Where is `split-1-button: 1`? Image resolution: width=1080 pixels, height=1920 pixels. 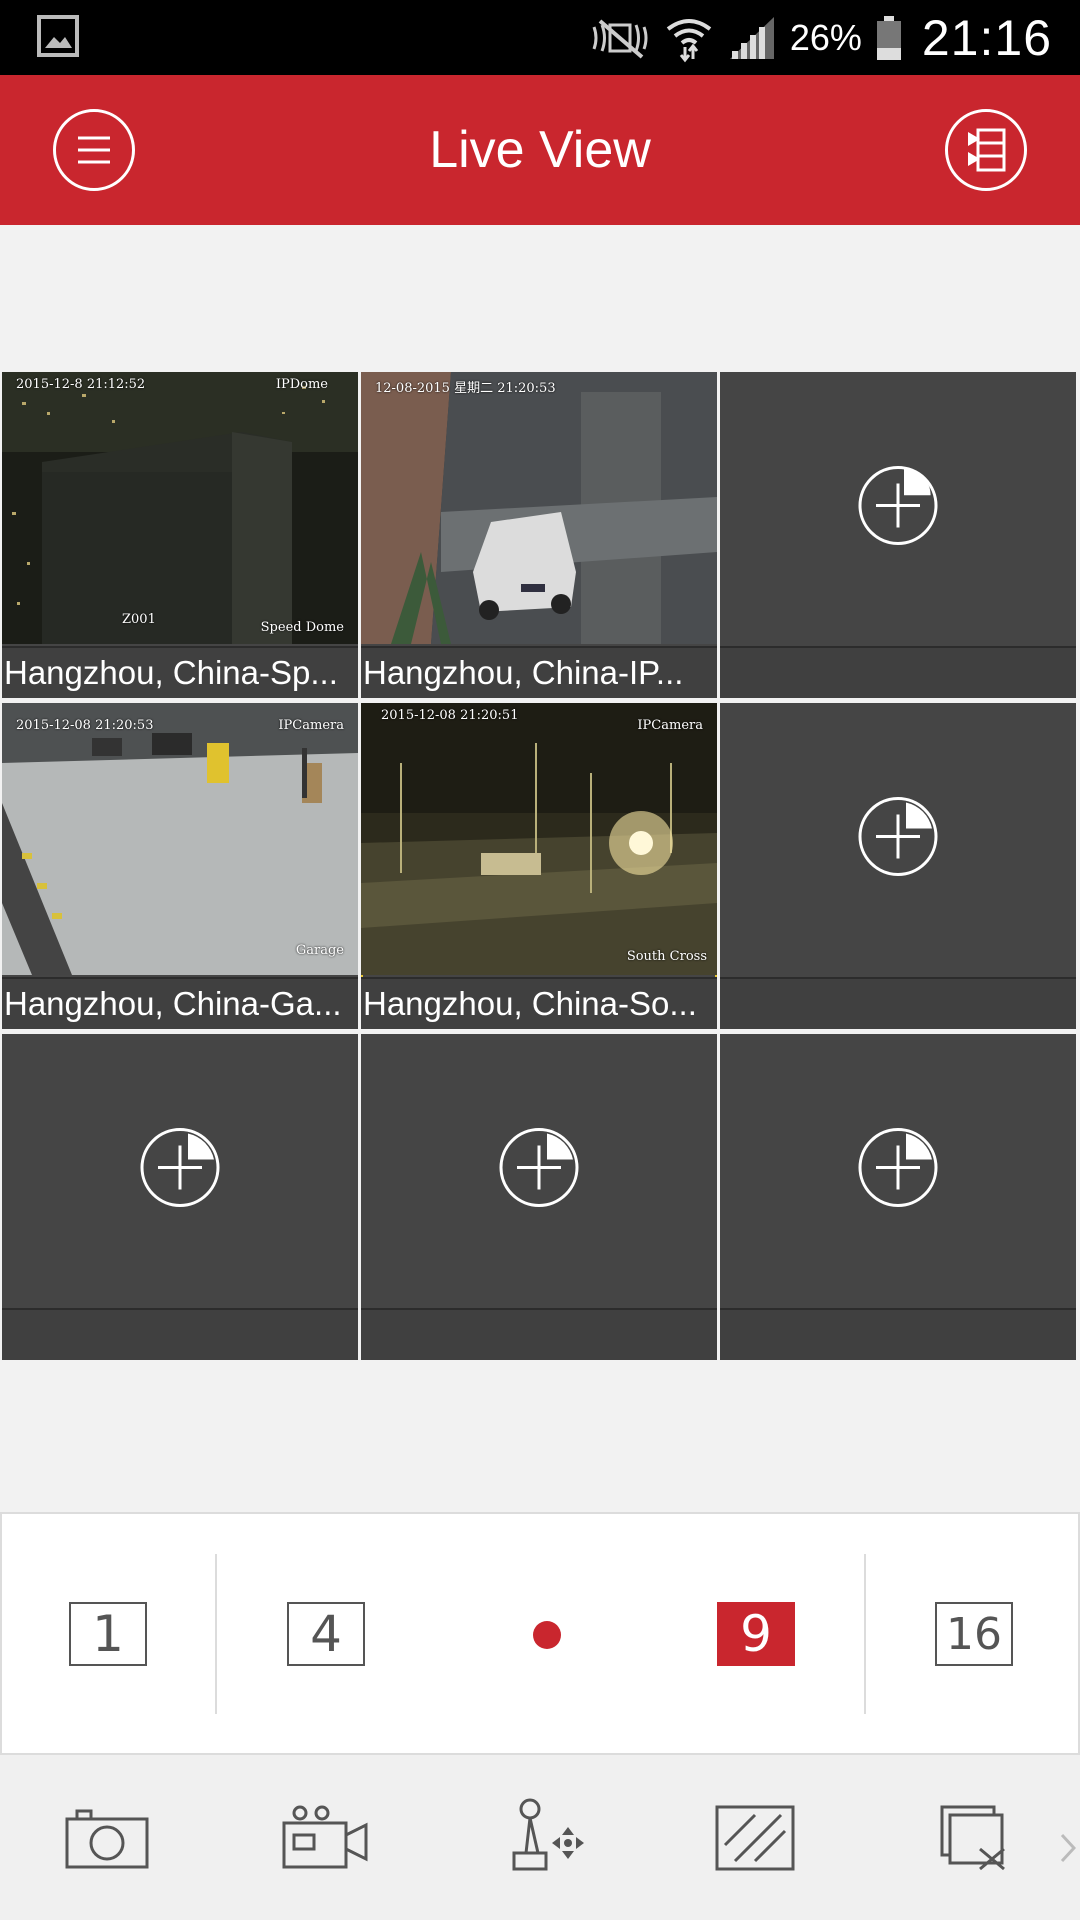 split-1-button: 1 is located at coordinates (108, 1635).